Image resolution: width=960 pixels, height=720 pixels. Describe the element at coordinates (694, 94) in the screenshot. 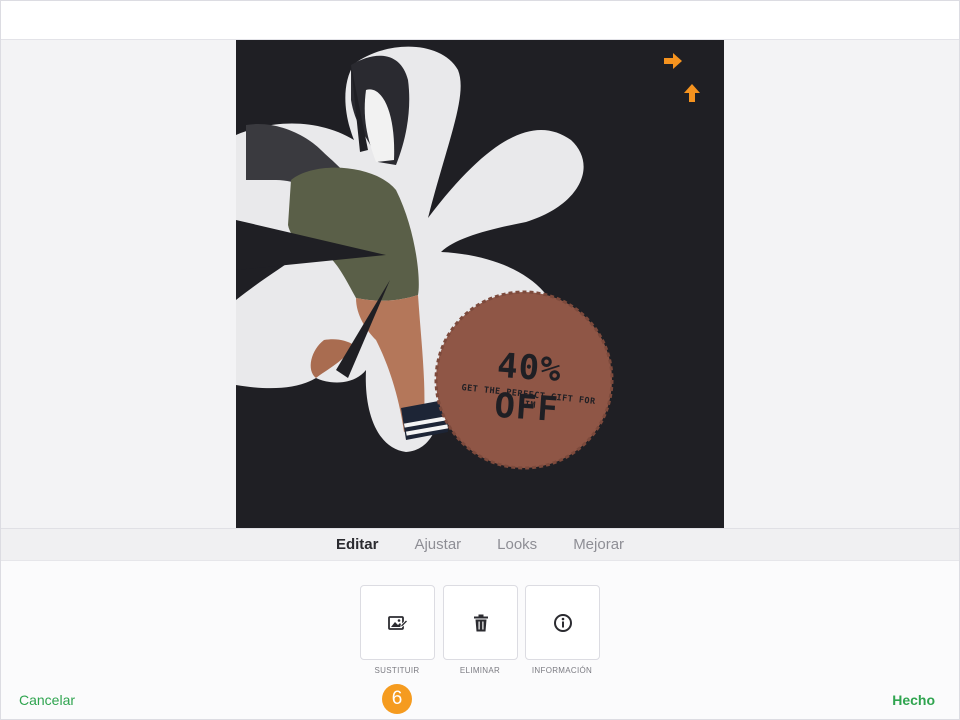

I see `arrow-up-icon` at that location.